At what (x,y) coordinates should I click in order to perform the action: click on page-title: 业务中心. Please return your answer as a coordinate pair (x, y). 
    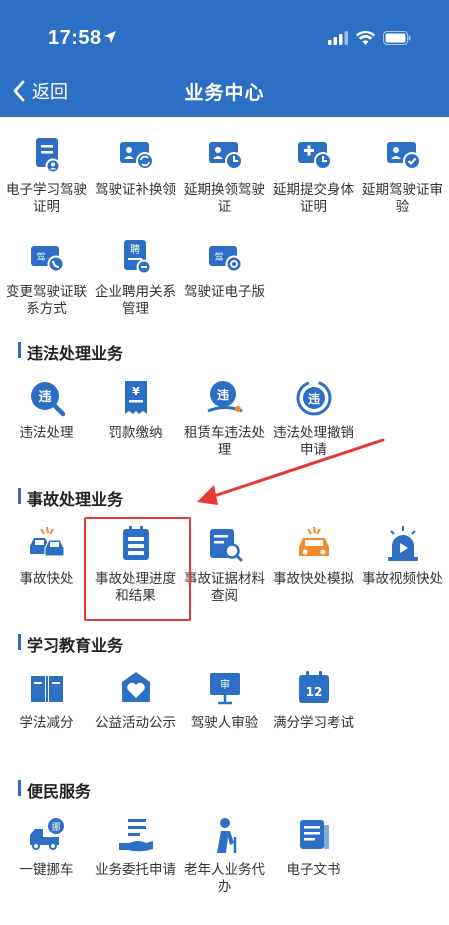
    Looking at the image, I should click on (224, 93).